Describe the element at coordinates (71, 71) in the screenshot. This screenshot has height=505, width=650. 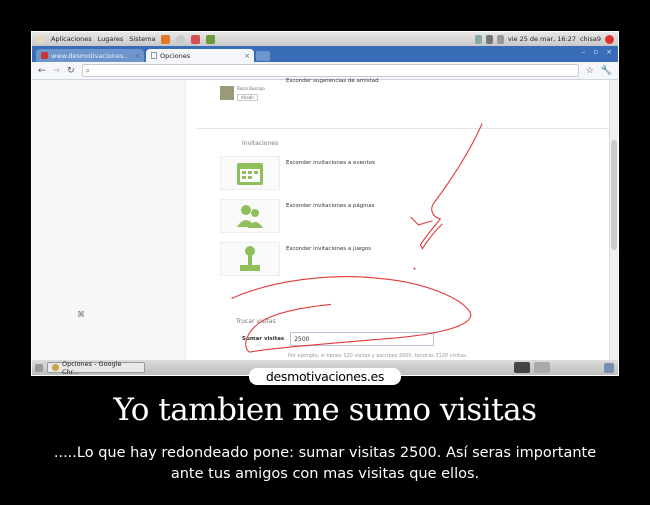
I see `reload-icon: ↻` at that location.